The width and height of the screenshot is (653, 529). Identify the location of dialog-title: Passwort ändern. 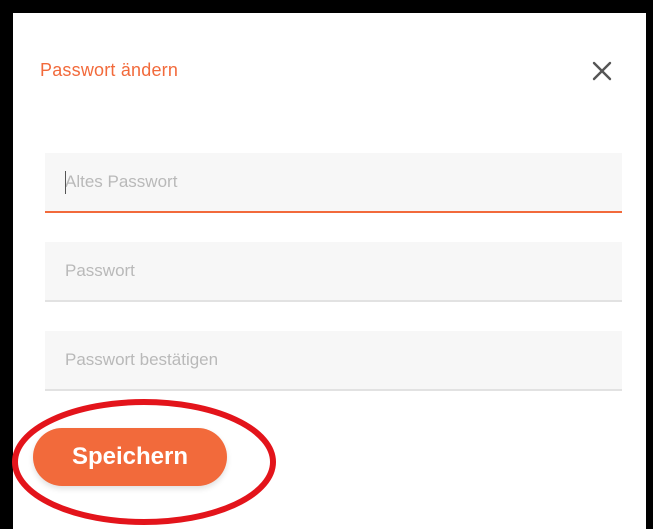
(109, 70).